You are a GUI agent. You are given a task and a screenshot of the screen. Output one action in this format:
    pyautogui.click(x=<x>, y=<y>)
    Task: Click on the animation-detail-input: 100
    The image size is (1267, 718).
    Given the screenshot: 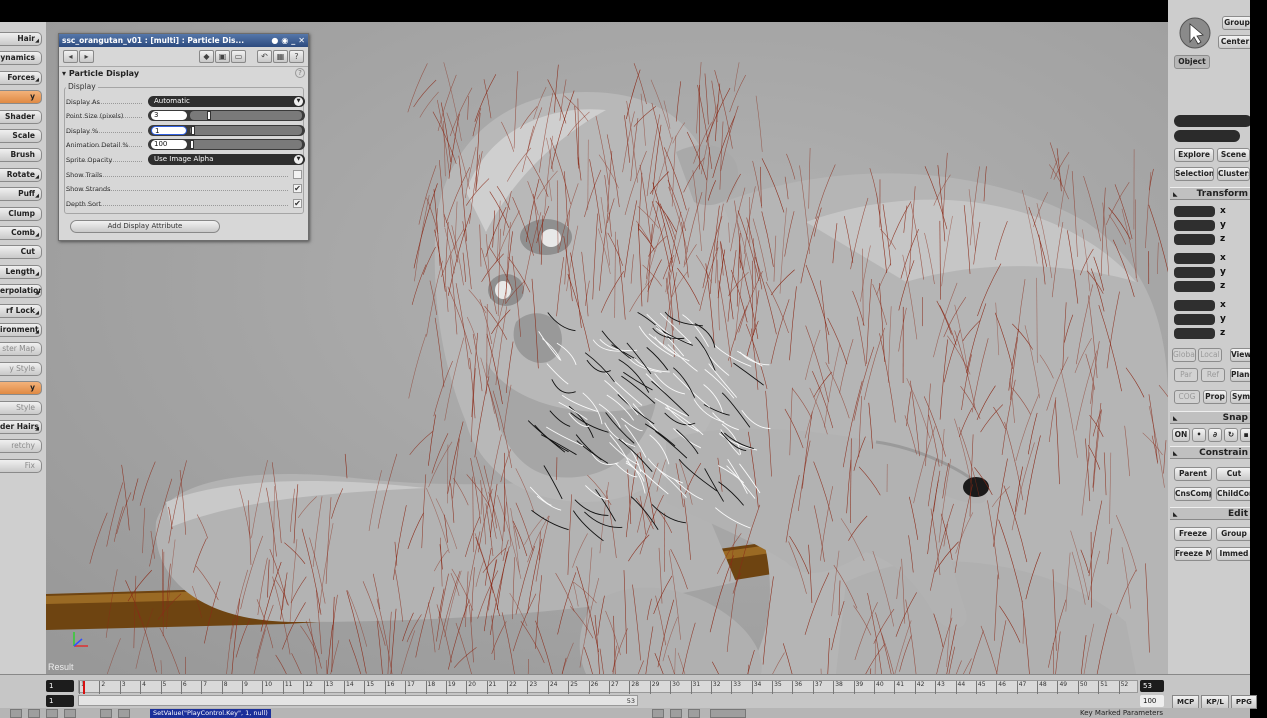 What is the action you would take?
    pyautogui.click(x=169, y=144)
    